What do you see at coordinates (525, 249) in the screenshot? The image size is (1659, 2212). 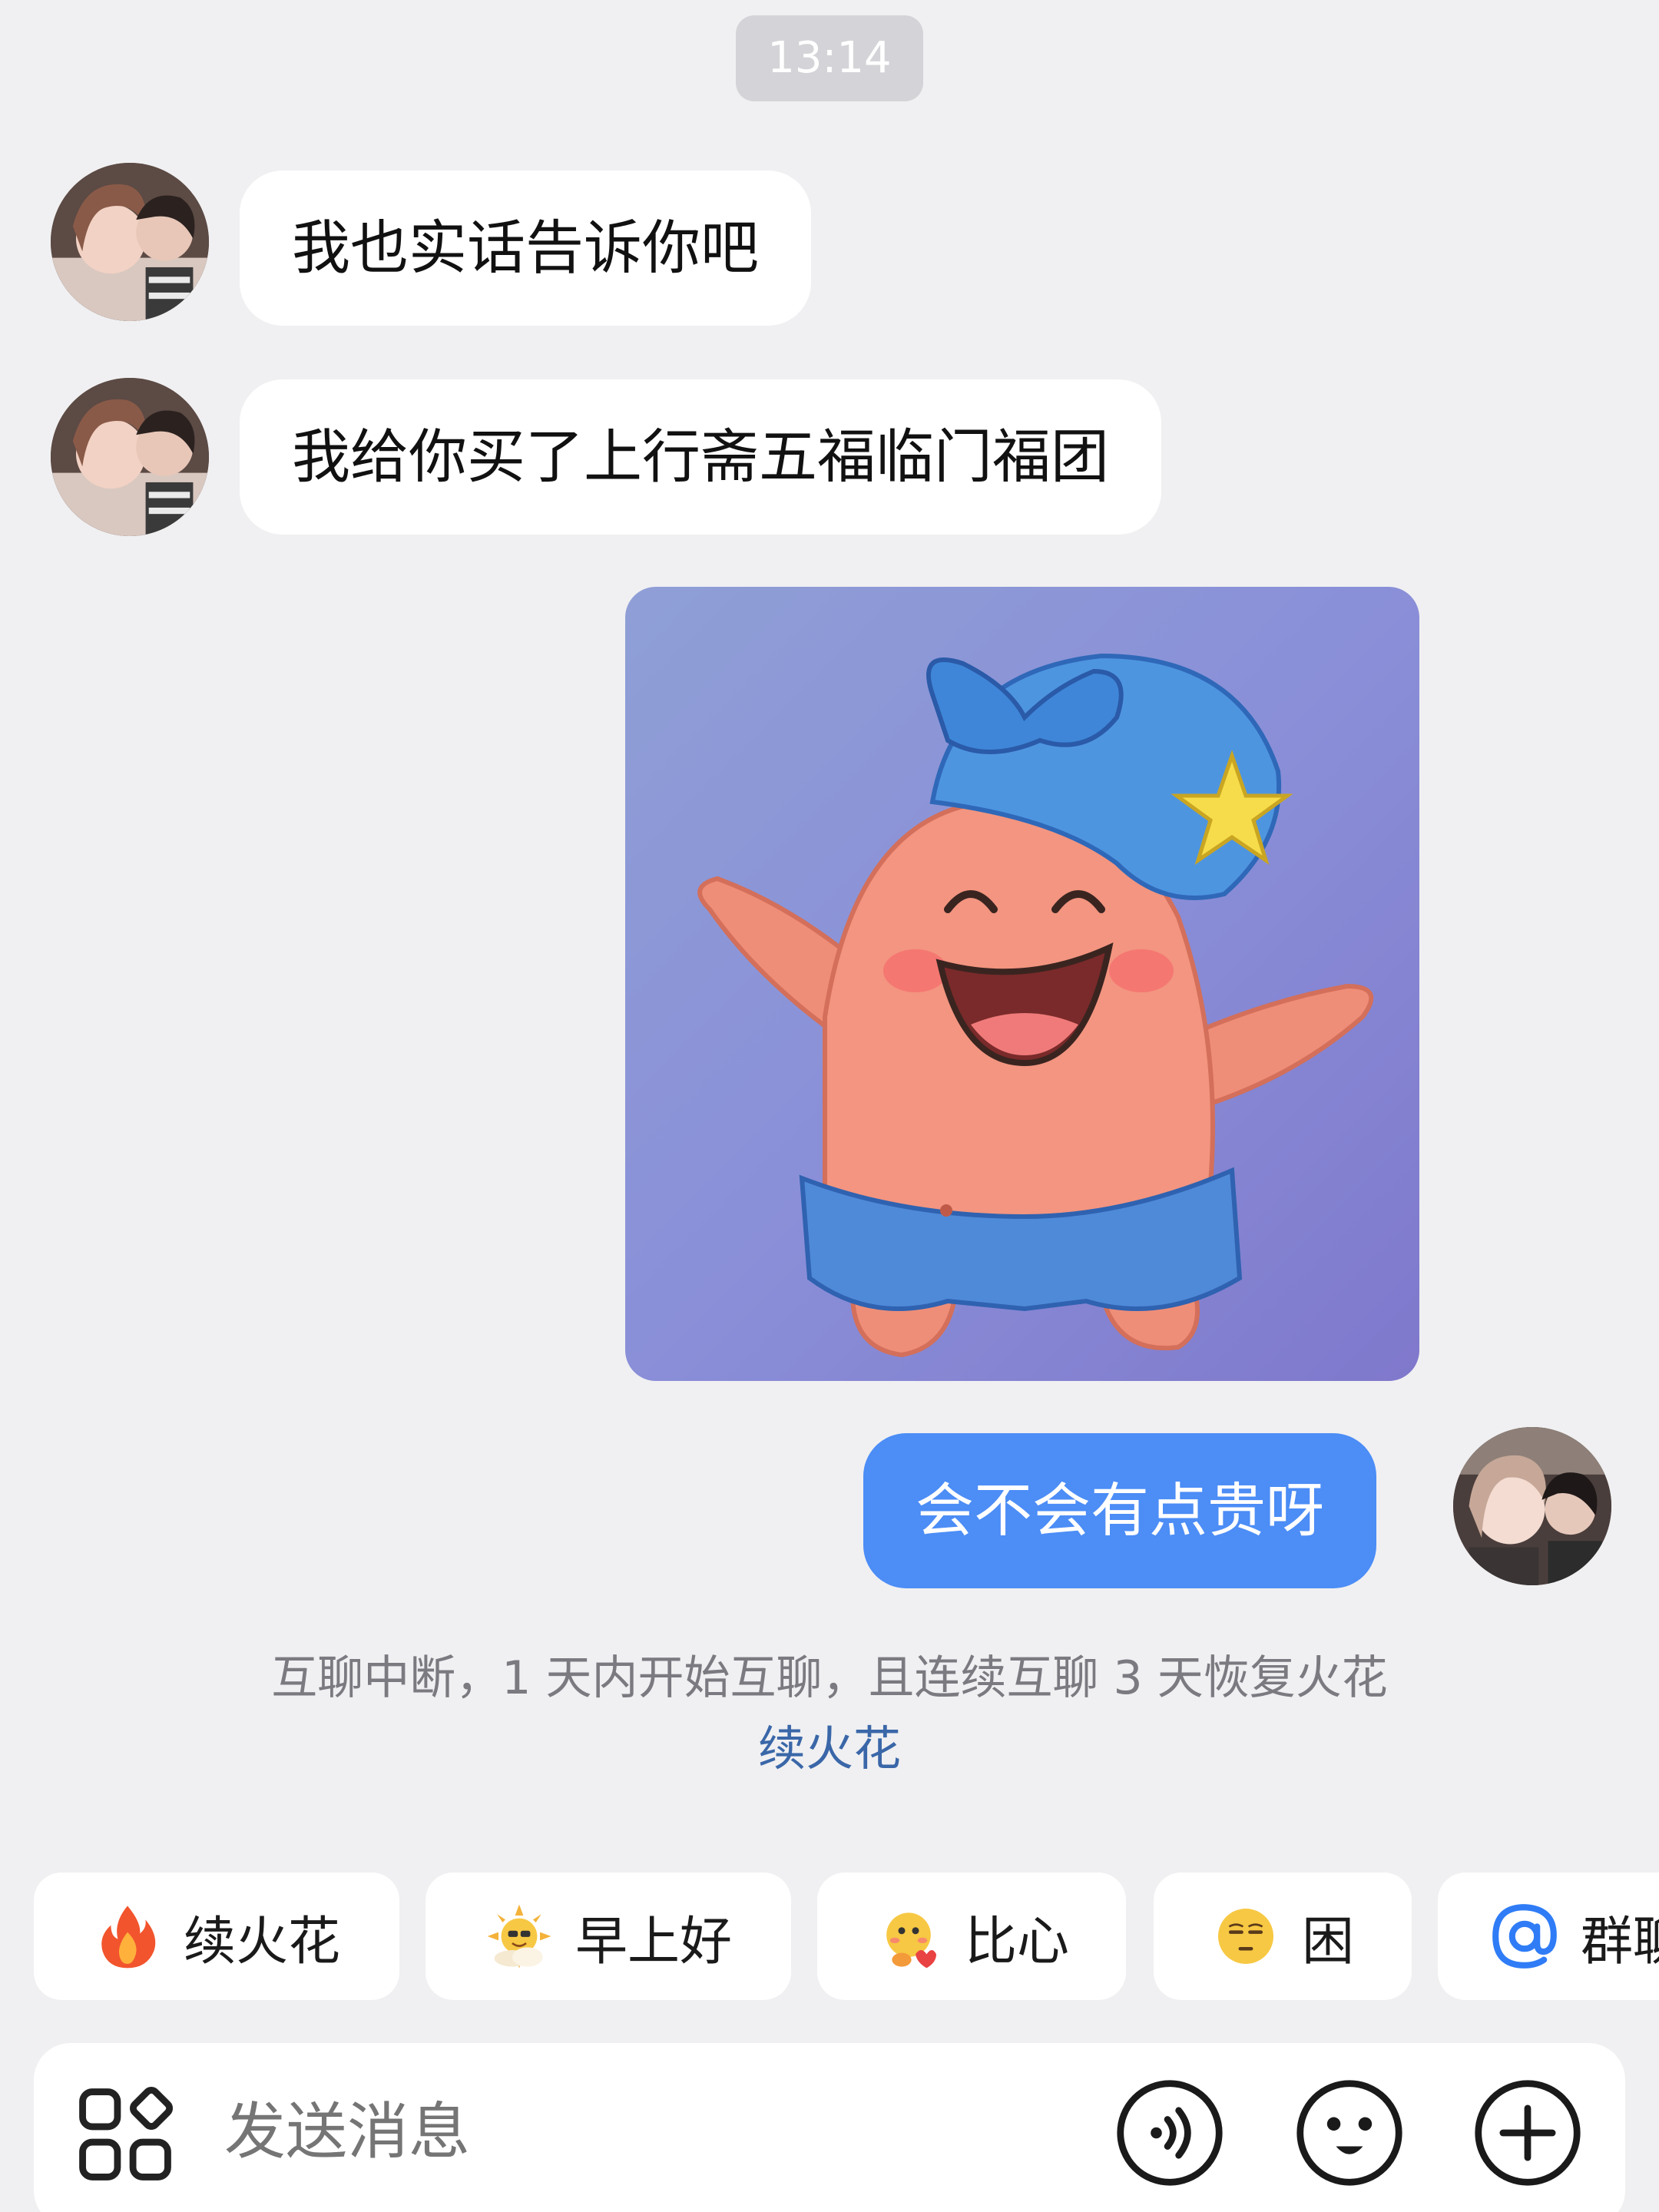 I see `message-bubble-received: 我也实话告诉你吧` at bounding box center [525, 249].